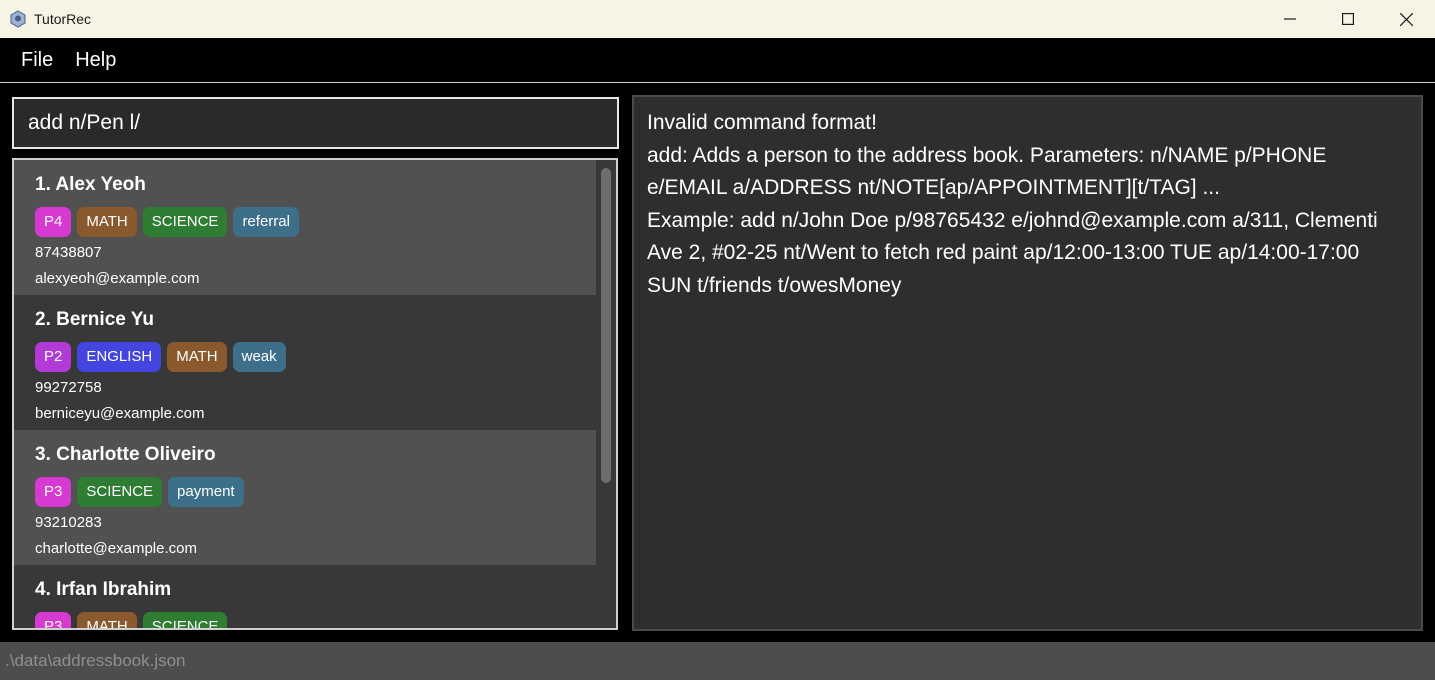  I want to click on menu-file: File, so click(37, 60).